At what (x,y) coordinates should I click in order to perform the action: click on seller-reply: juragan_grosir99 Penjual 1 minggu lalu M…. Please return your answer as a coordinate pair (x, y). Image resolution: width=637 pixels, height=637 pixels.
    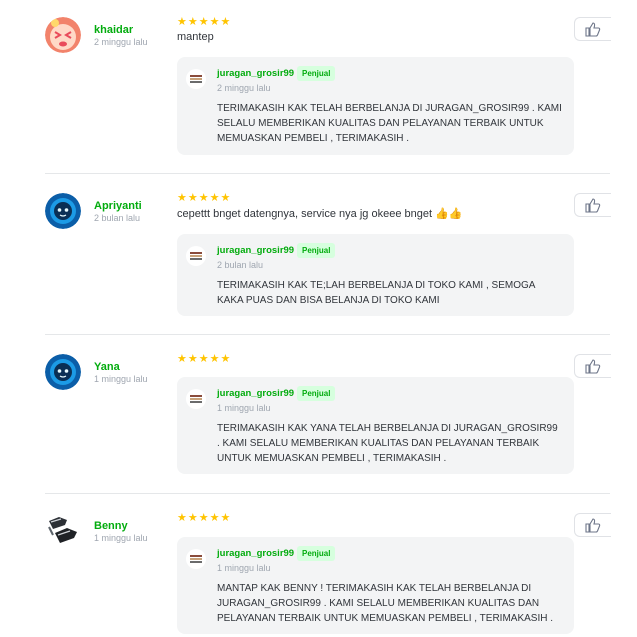
    Looking at the image, I should click on (375, 585).